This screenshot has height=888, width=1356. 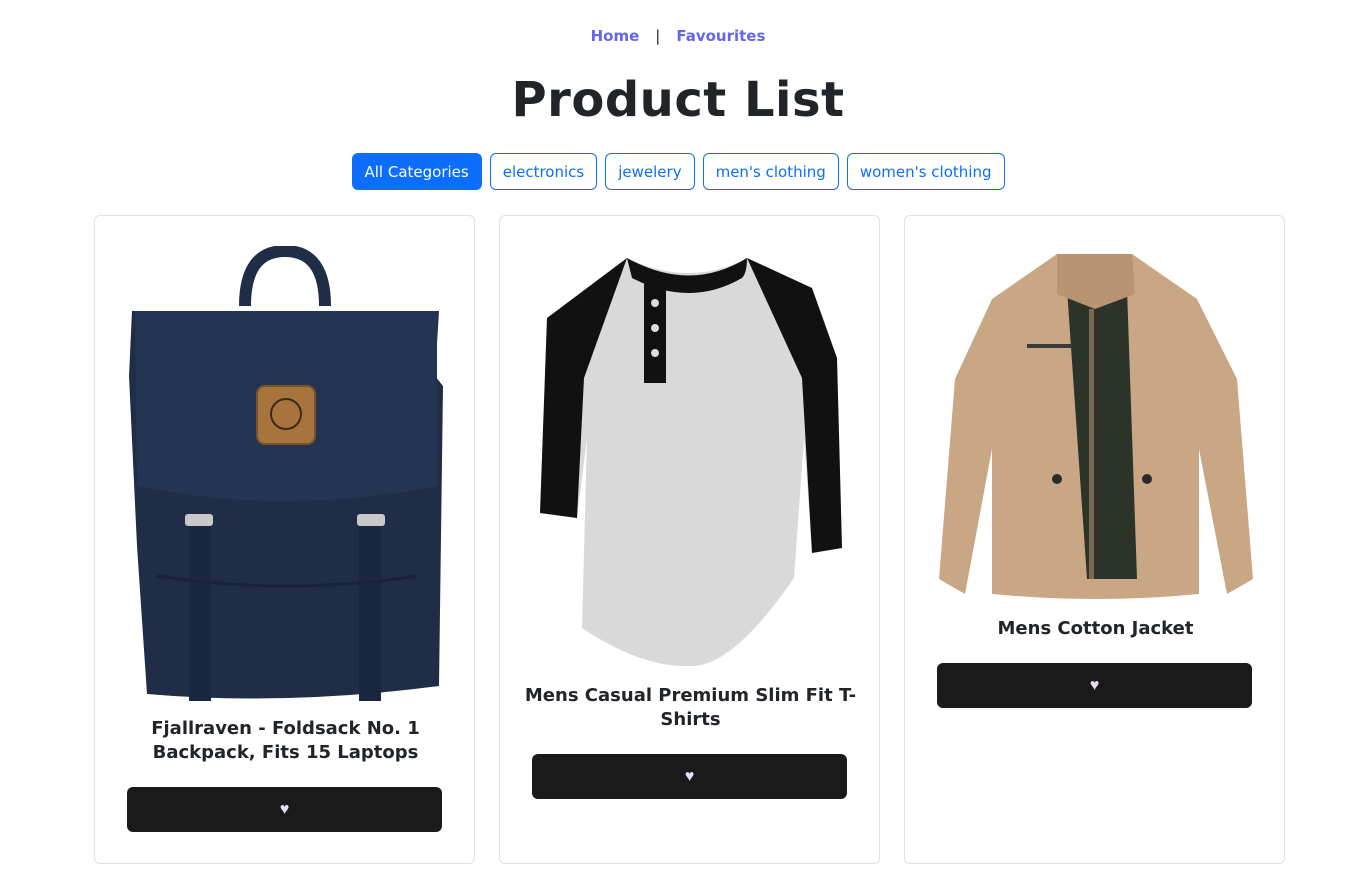 What do you see at coordinates (691, 462) in the screenshot?
I see `tshirt-image` at bounding box center [691, 462].